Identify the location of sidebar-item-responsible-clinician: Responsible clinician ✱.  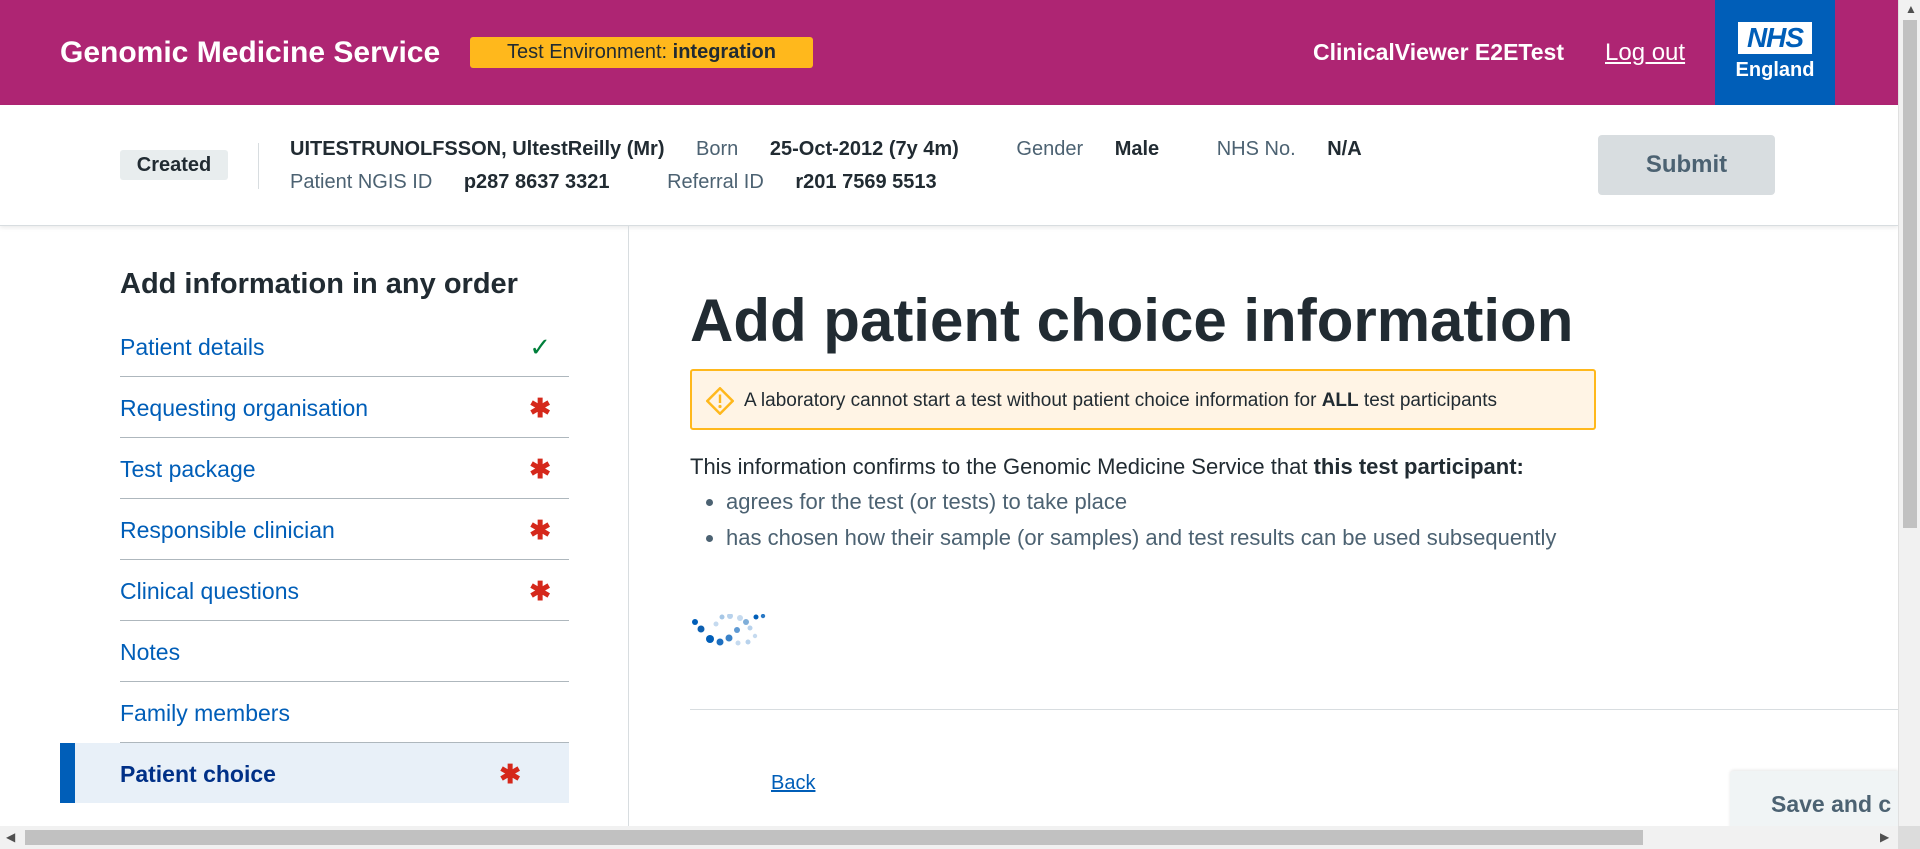
(344, 529).